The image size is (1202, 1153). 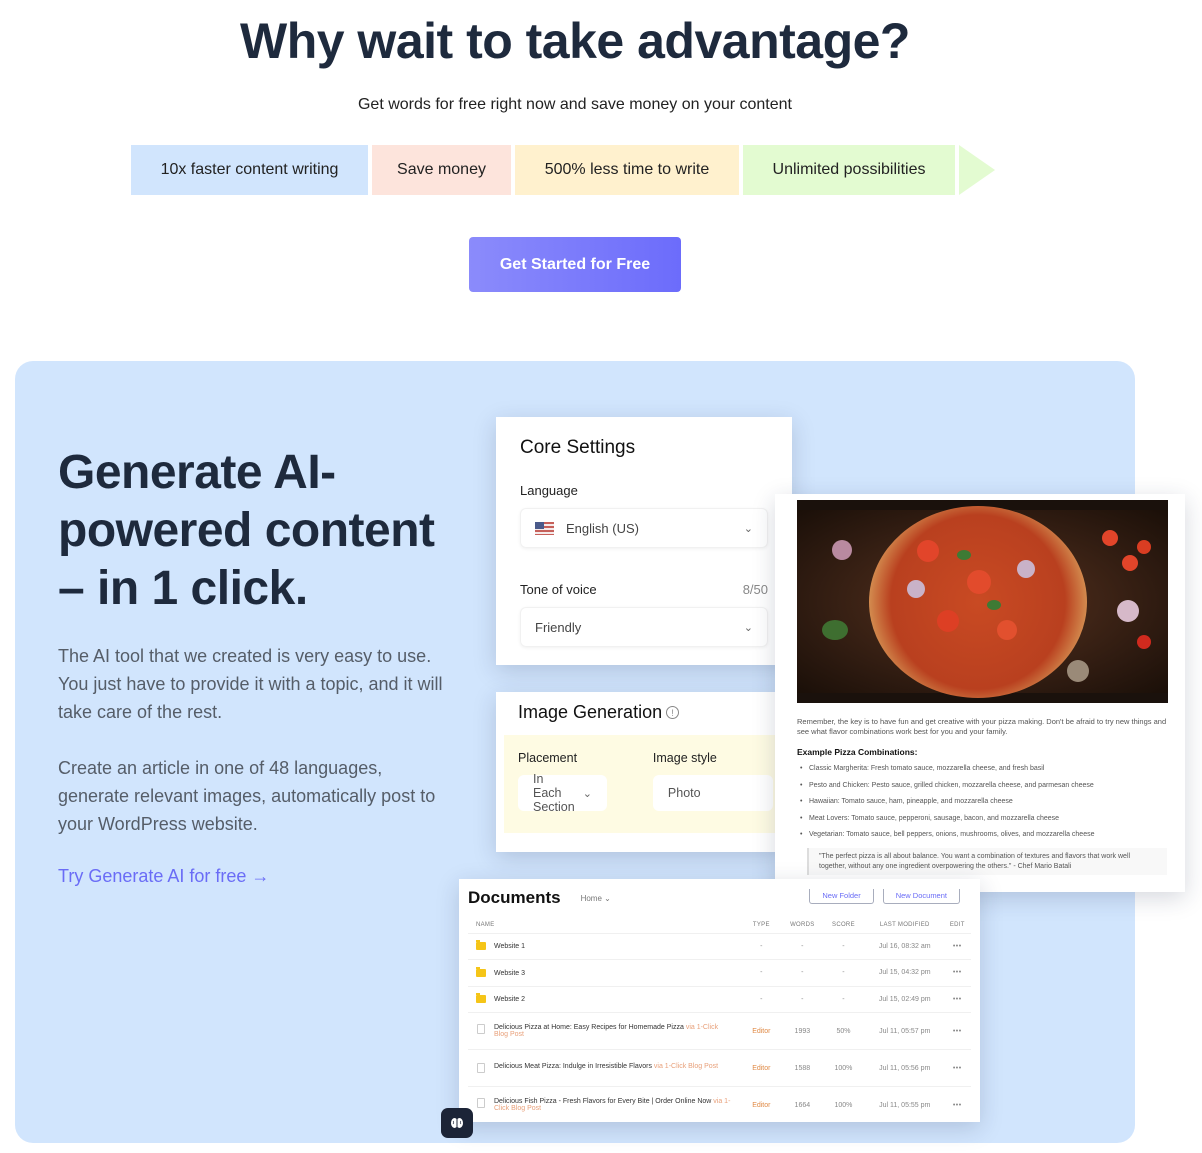 I want to click on image-style-select: Photo, so click(x=712, y=793).